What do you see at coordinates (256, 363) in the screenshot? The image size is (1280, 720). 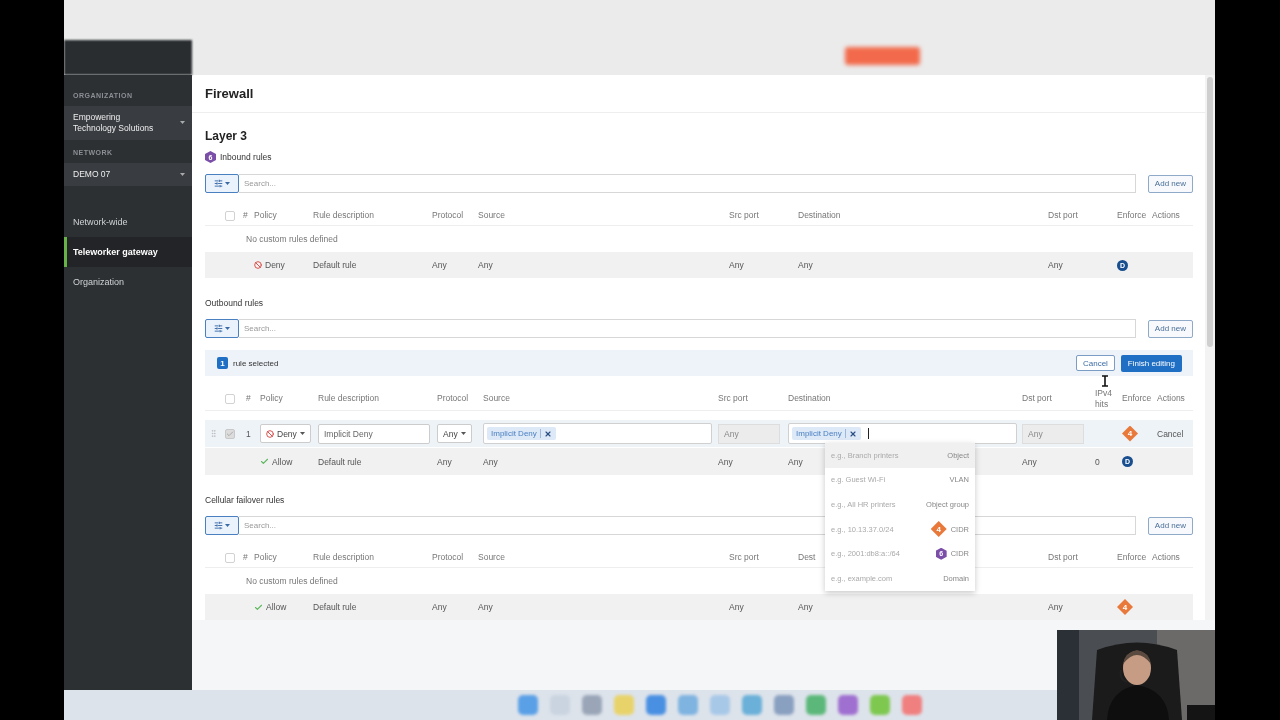 I see `selection-text: rule selected` at bounding box center [256, 363].